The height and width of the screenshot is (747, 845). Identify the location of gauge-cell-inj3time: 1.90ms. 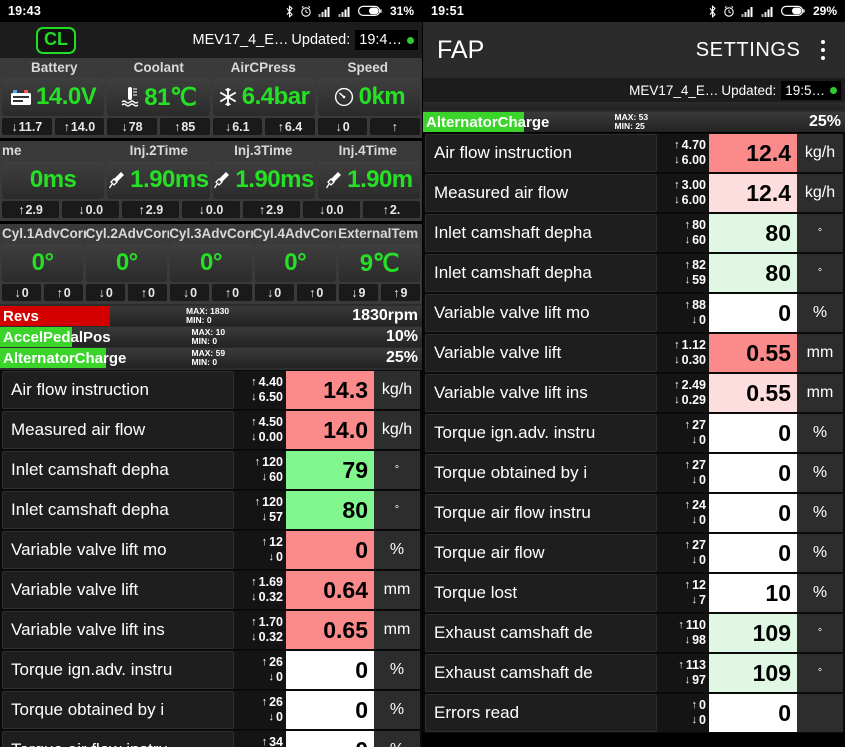
(263, 180).